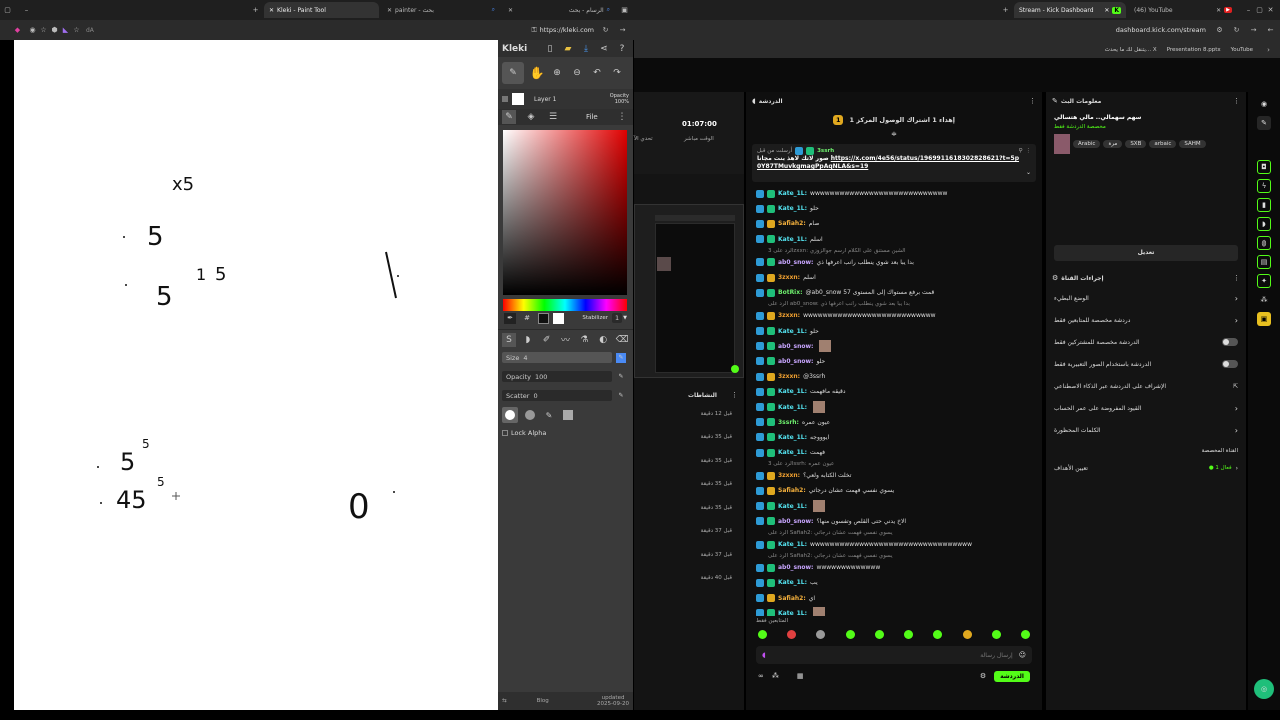 Image resolution: width=1280 pixels, height=720 pixels. Describe the element at coordinates (1194, 50) in the screenshot. I see `bookmark-presentation: Presentation 8.pptx` at that location.